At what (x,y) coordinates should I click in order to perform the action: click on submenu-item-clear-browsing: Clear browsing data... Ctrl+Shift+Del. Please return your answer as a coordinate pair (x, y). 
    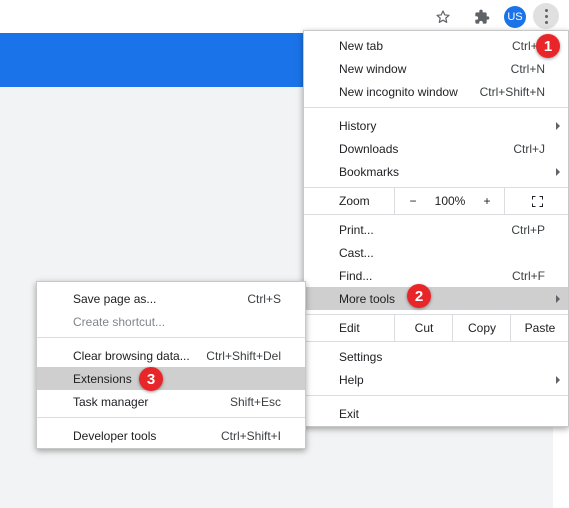
    Looking at the image, I should click on (171, 355).